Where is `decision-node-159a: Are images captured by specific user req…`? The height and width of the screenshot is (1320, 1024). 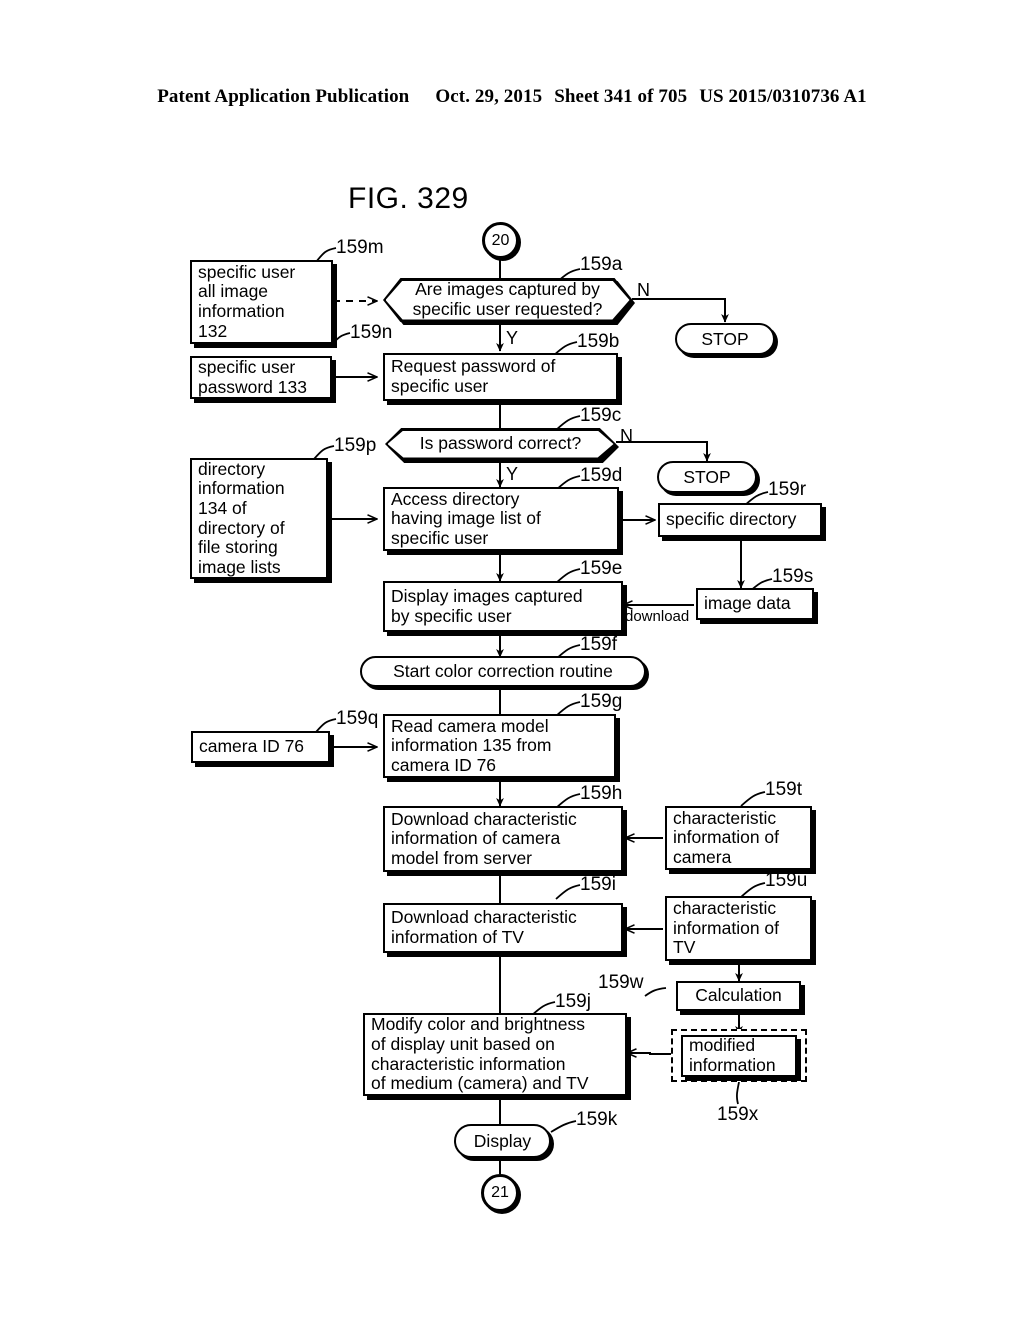
decision-node-159a: Are images captured by specific user req… is located at coordinates (509, 301).